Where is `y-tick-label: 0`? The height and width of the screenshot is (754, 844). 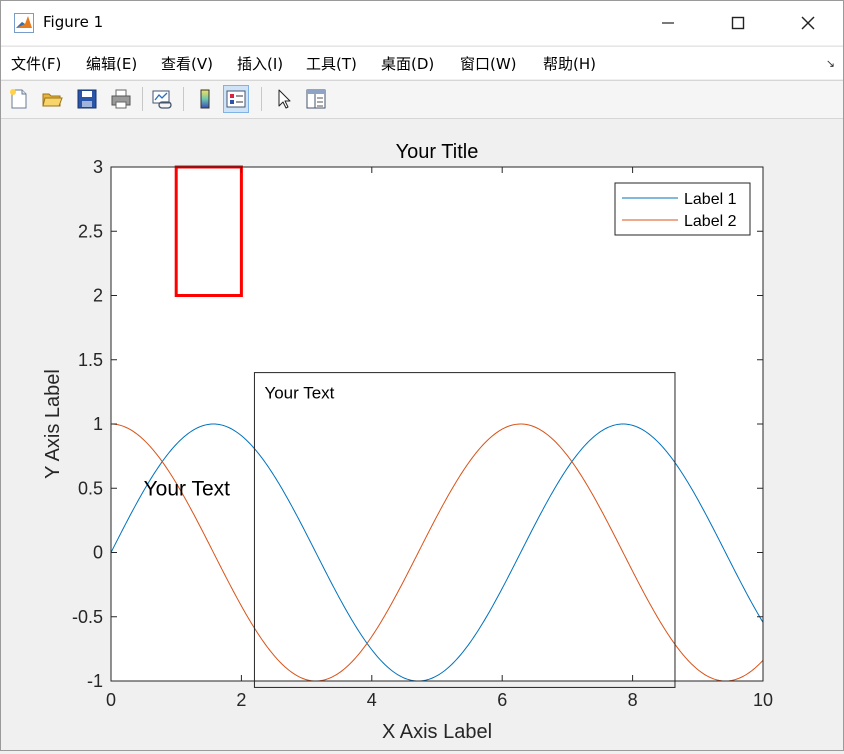
y-tick-label: 0 is located at coordinates (98, 553).